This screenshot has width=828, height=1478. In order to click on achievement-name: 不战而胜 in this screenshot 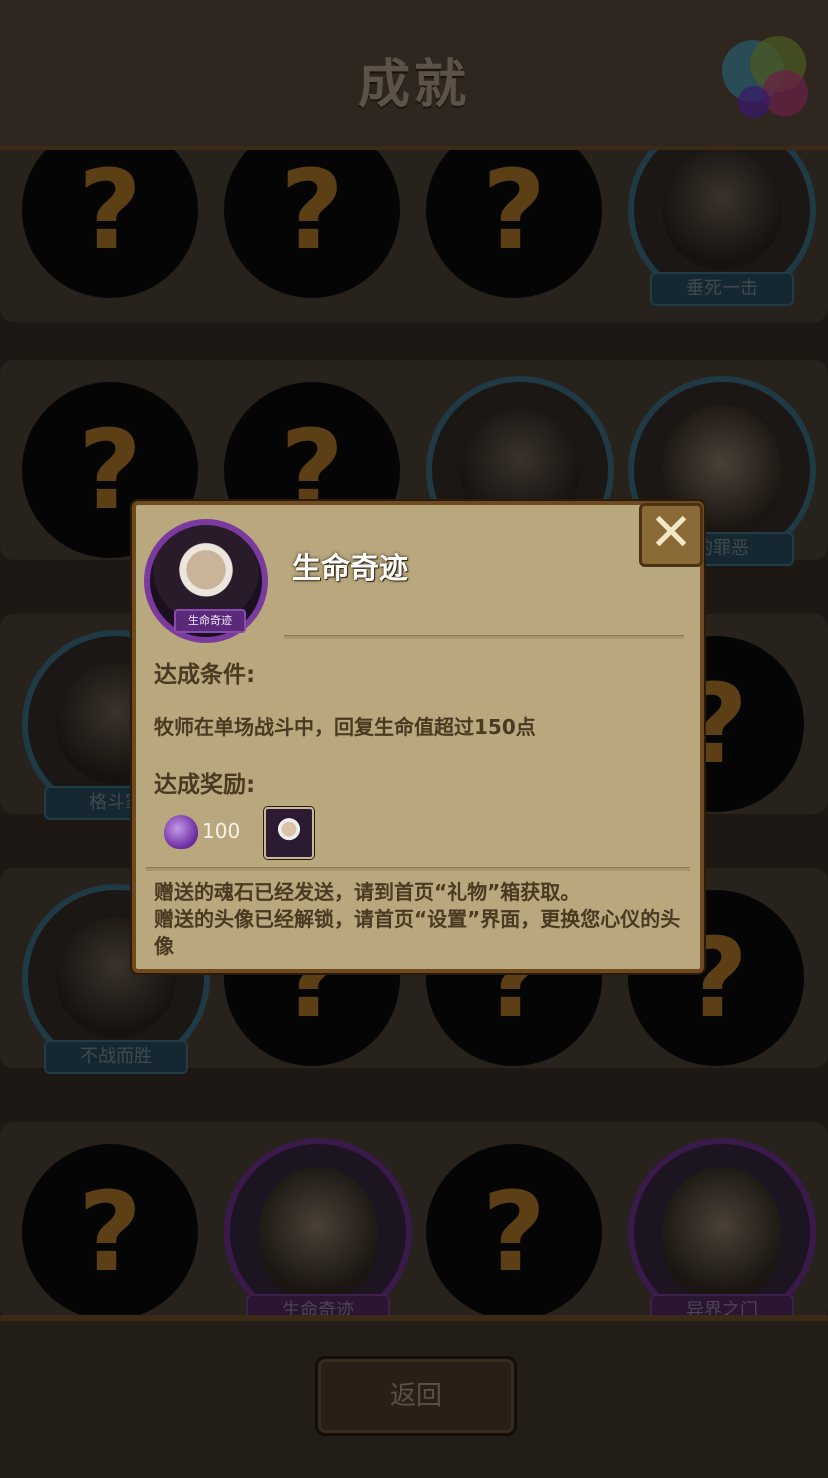, I will do `click(116, 1057)`.